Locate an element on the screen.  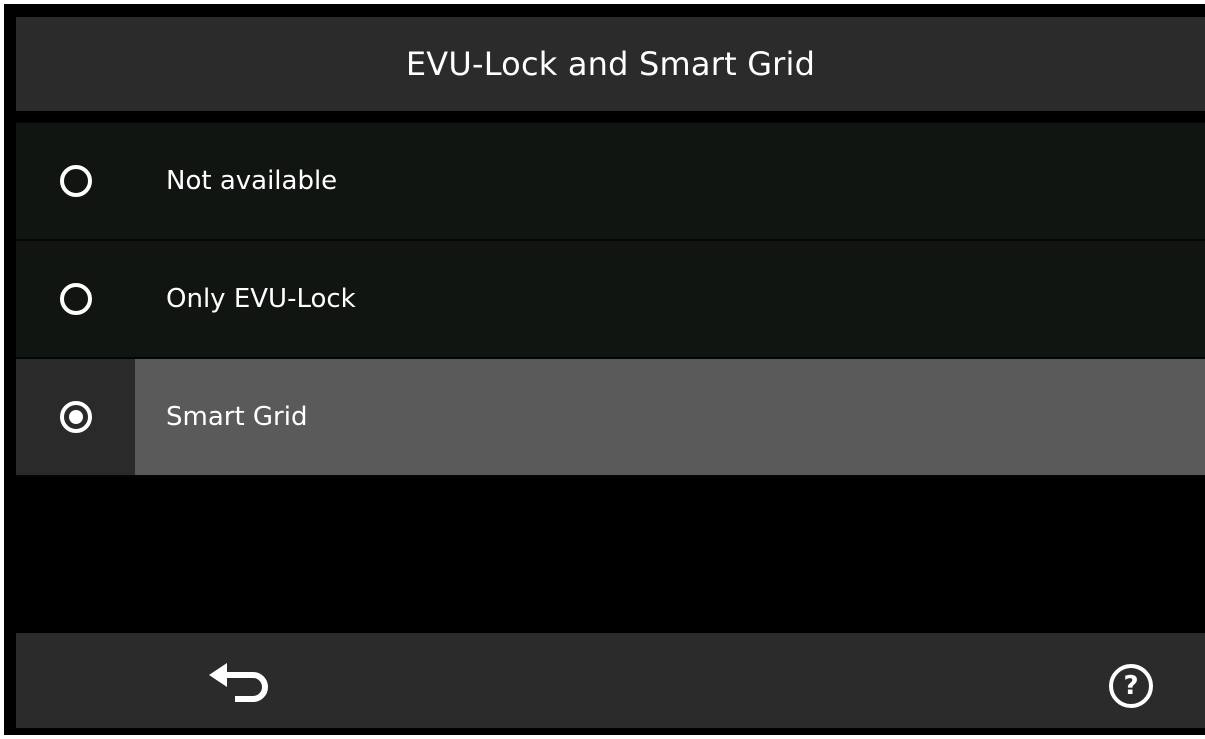
radio-selected-icon is located at coordinates (75, 417).